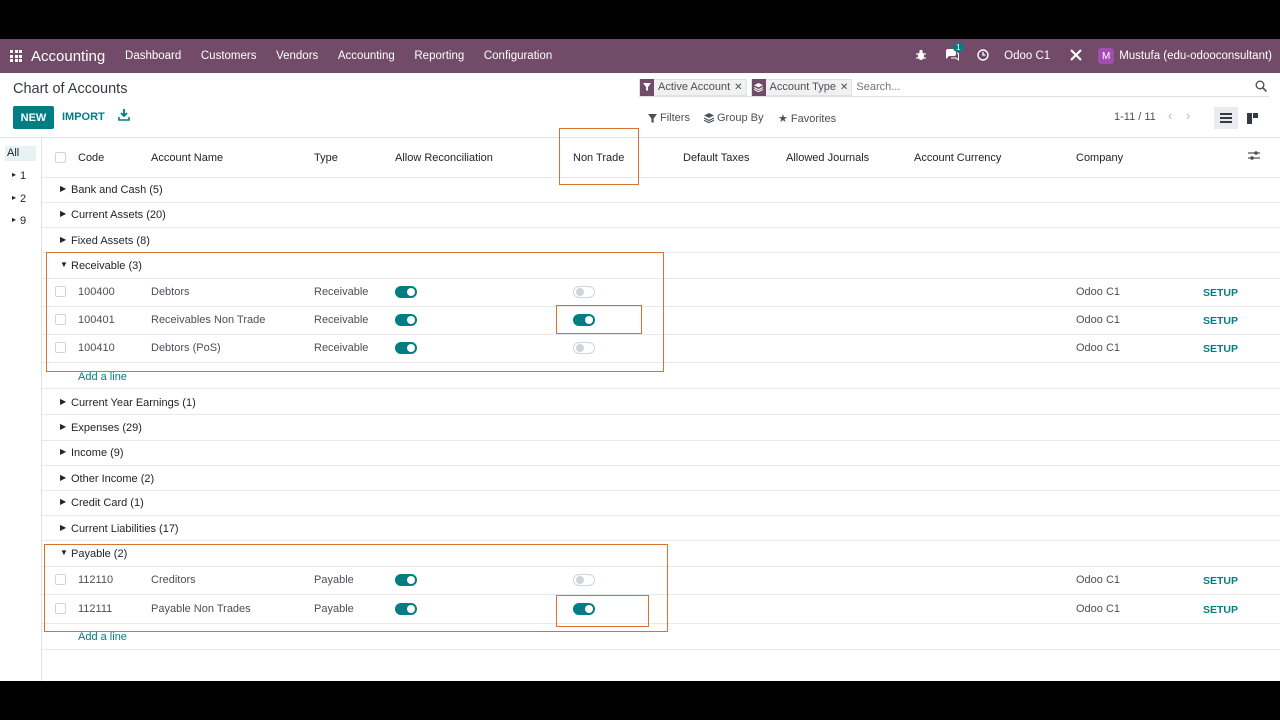 The image size is (1280, 720). Describe the element at coordinates (1226, 118) in the screenshot. I see `list-view-button` at that location.